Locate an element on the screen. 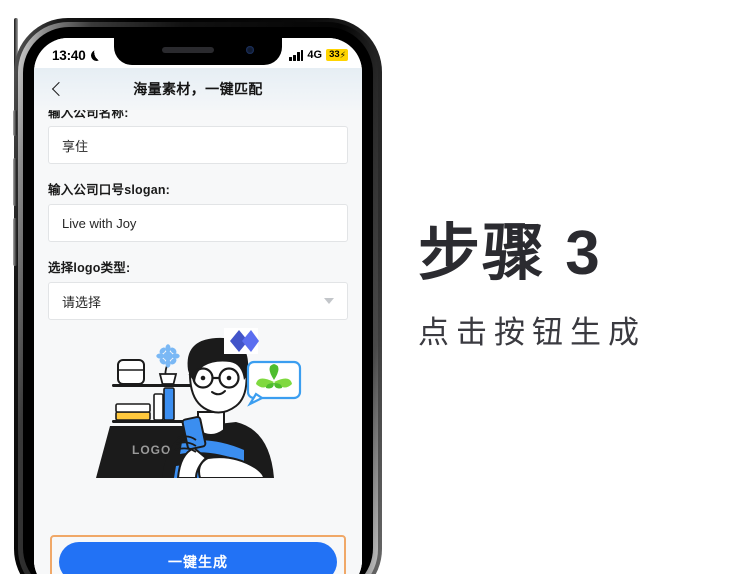 The width and height of the screenshot is (750, 574). phone-notch is located at coordinates (198, 51).